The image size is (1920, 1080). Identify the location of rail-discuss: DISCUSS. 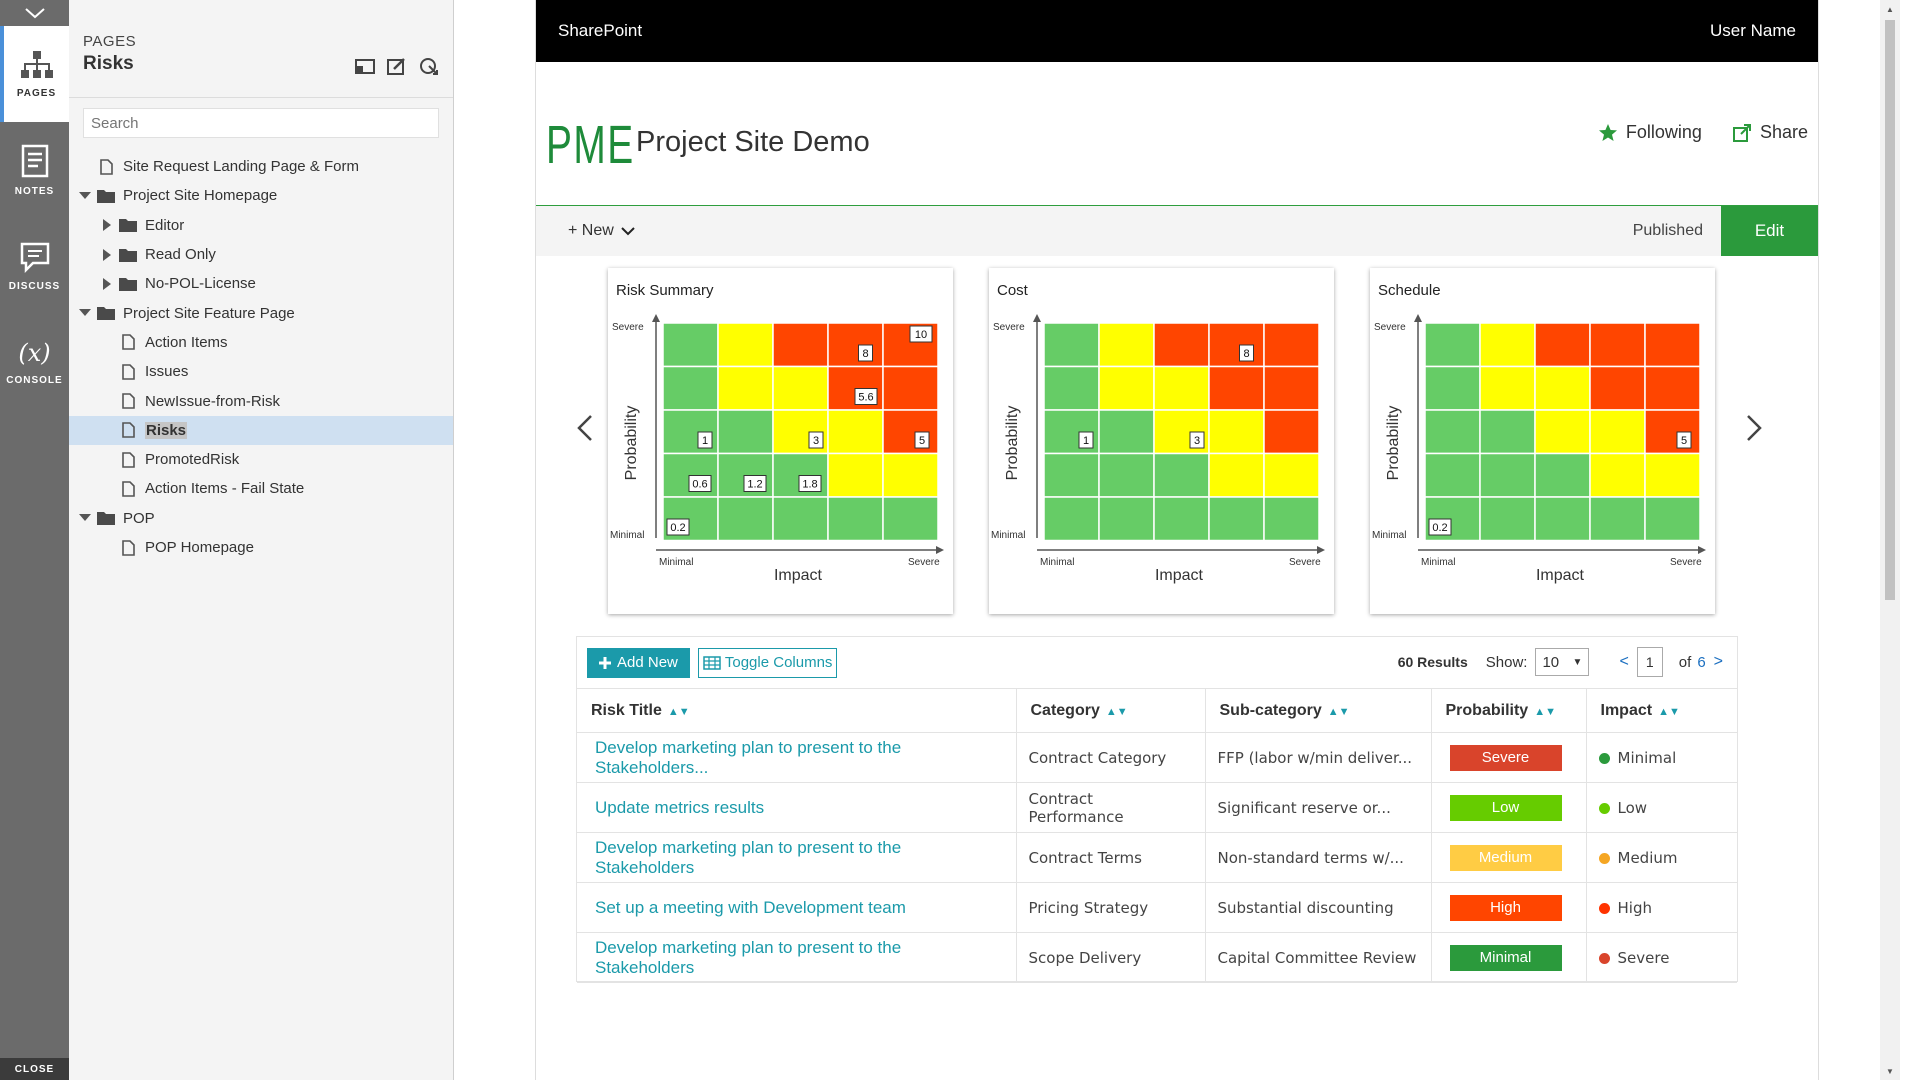
(34, 266).